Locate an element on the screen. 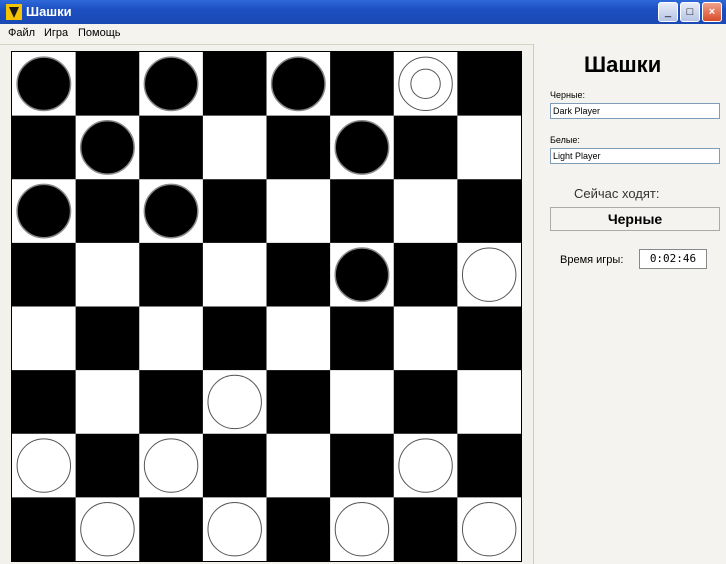 The width and height of the screenshot is (726, 564). white-player-field: Light Player is located at coordinates (635, 156).